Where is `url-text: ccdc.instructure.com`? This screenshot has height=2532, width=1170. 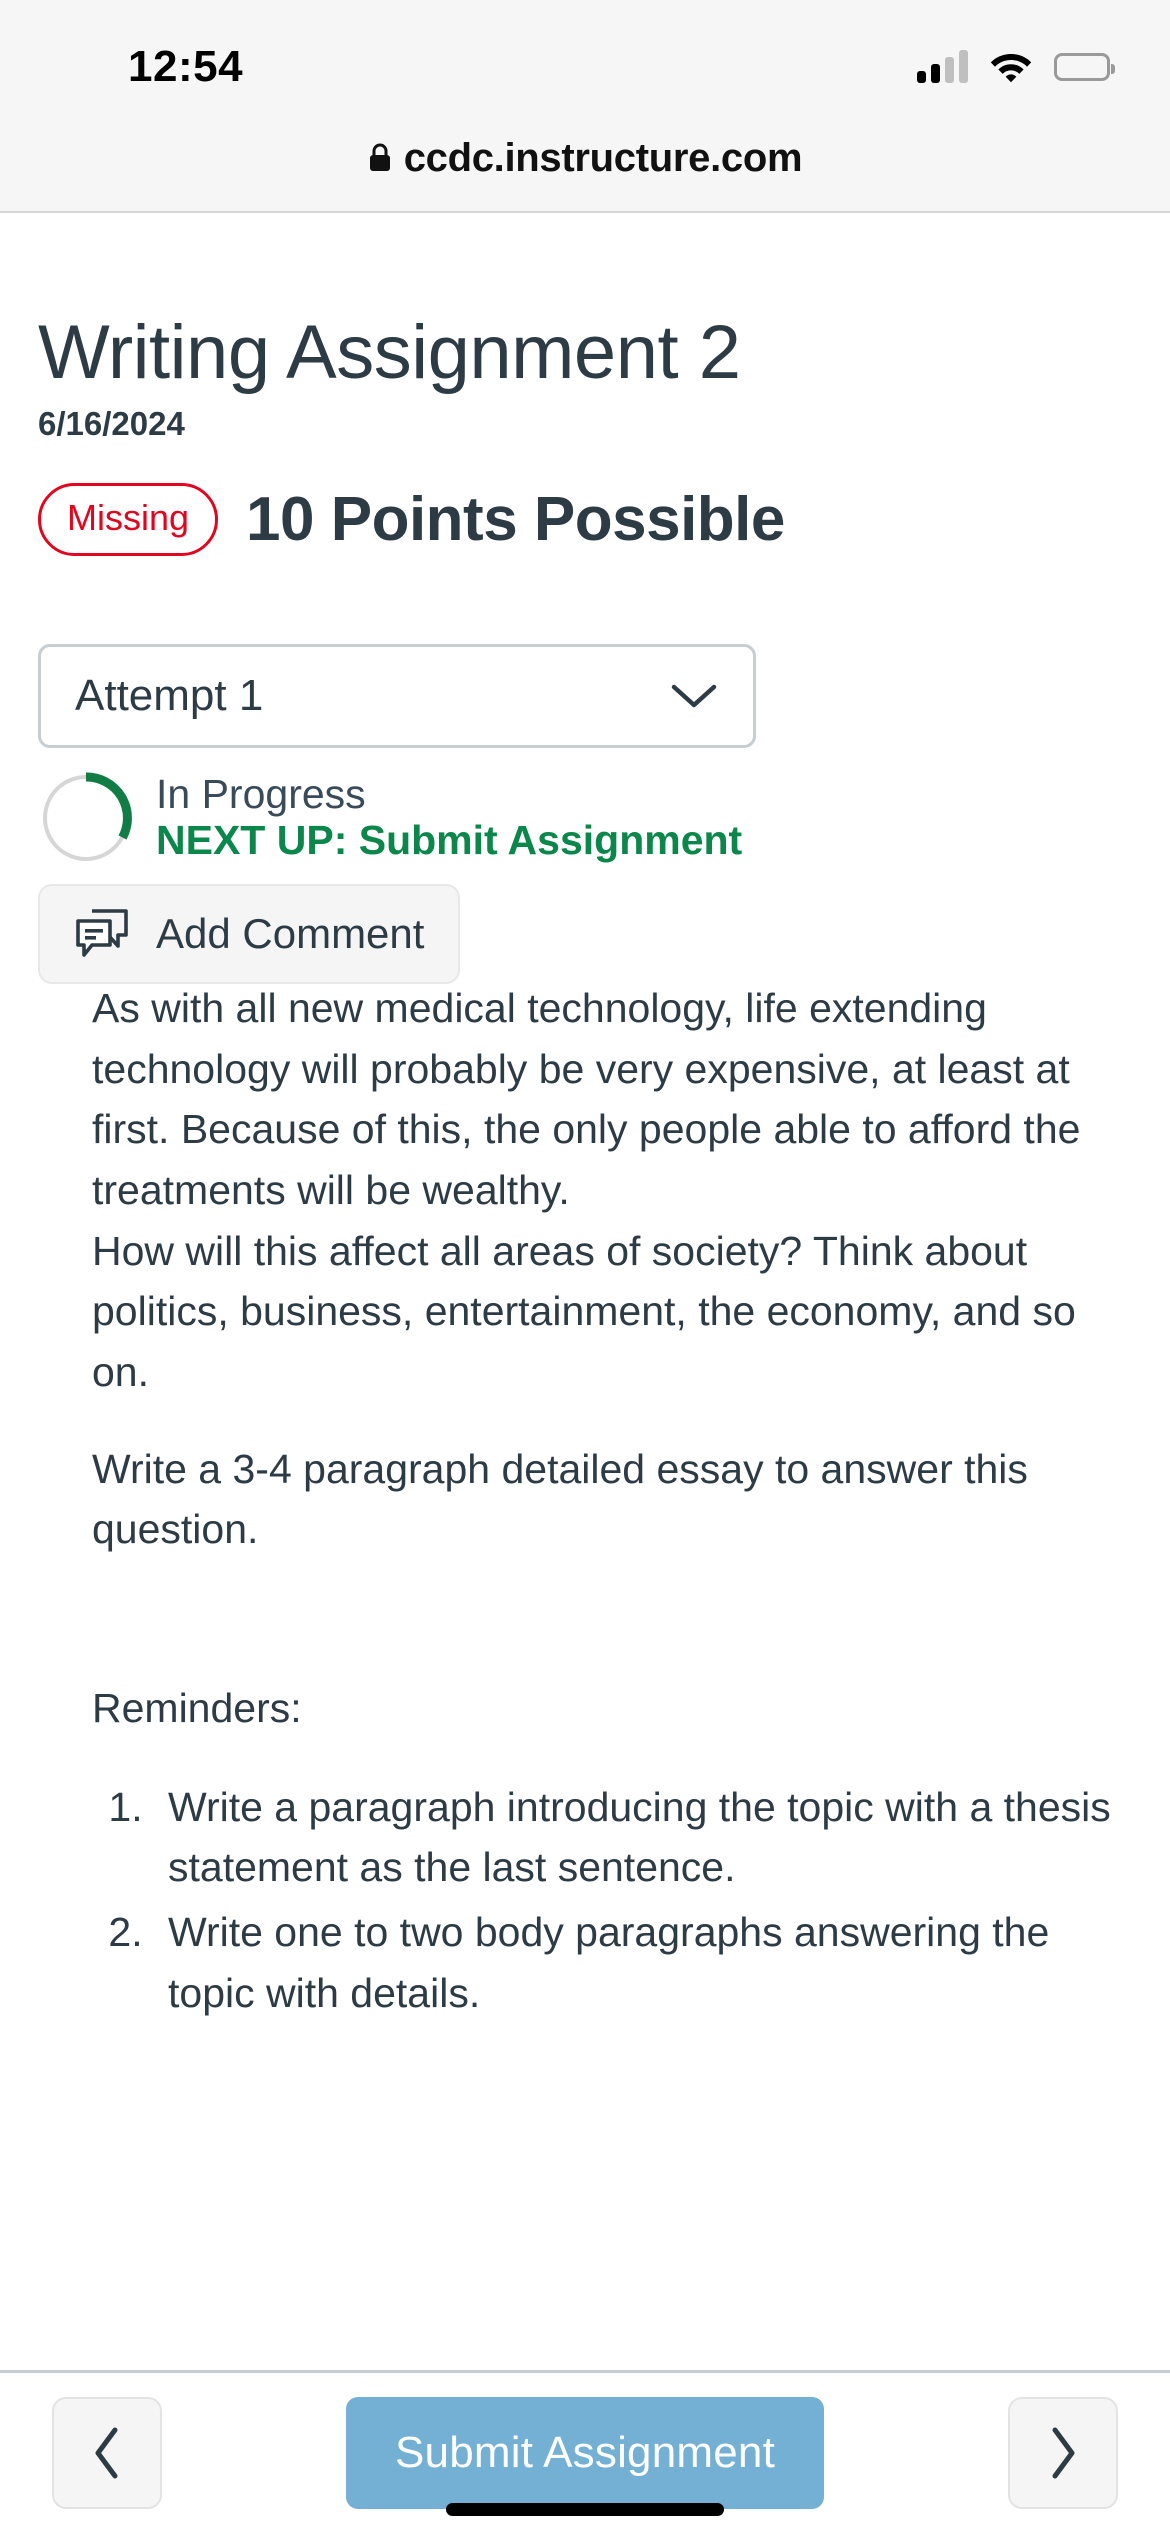
url-text: ccdc.instructure.com is located at coordinates (603, 157).